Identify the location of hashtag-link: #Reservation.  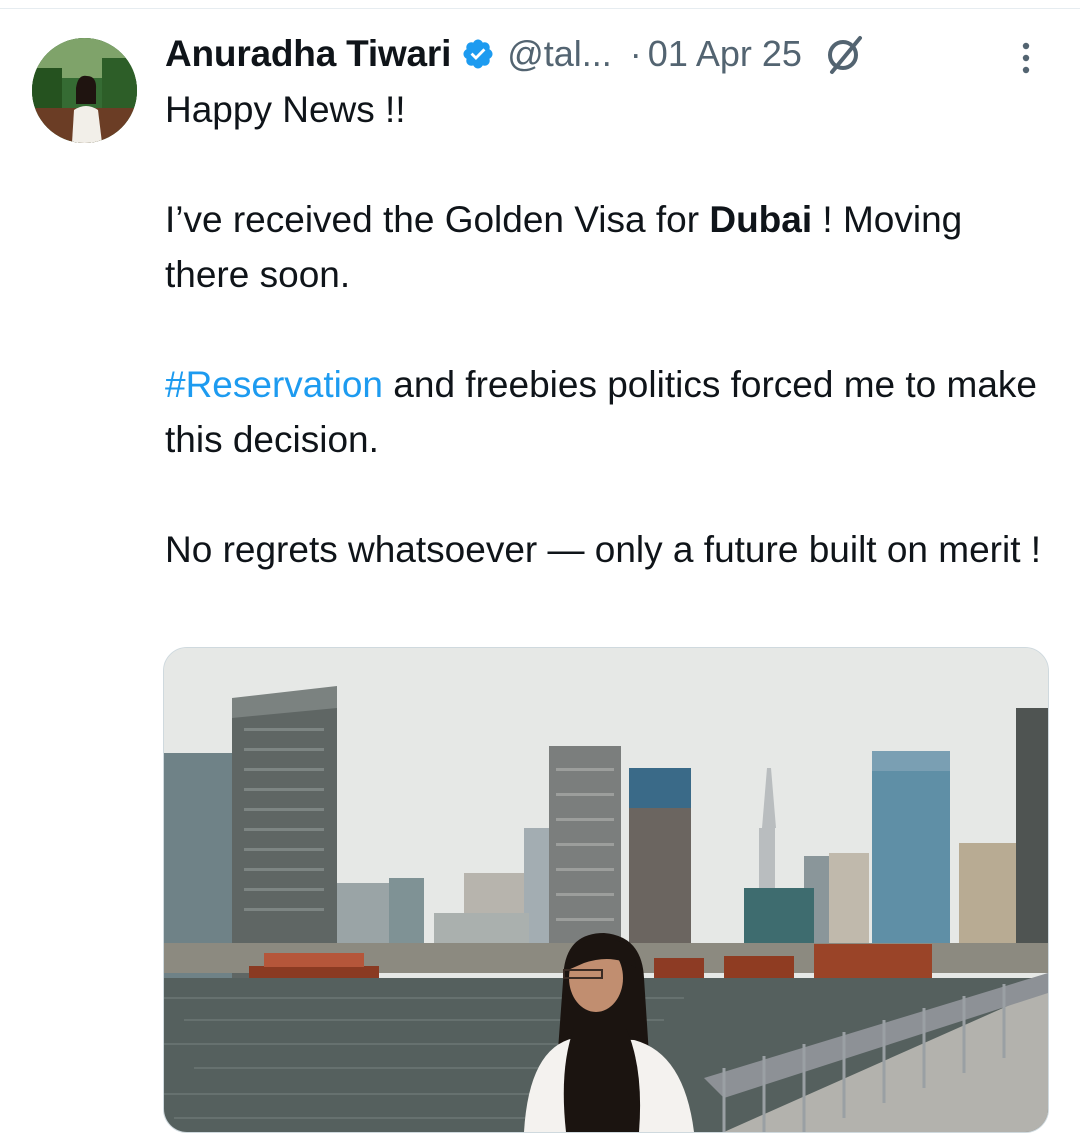
(274, 384).